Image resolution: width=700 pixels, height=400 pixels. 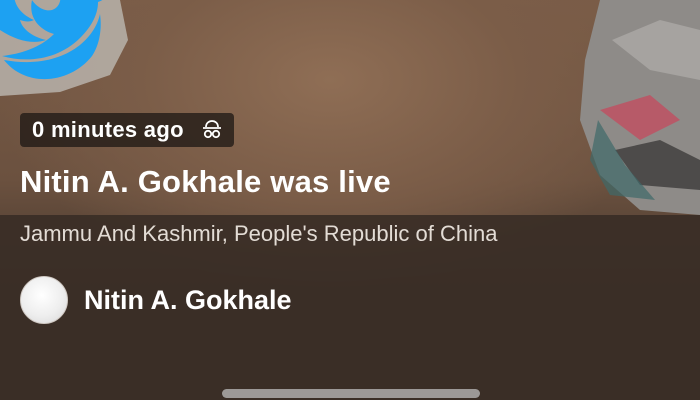 I want to click on author-name: Nitin A. Gokhale, so click(x=188, y=300).